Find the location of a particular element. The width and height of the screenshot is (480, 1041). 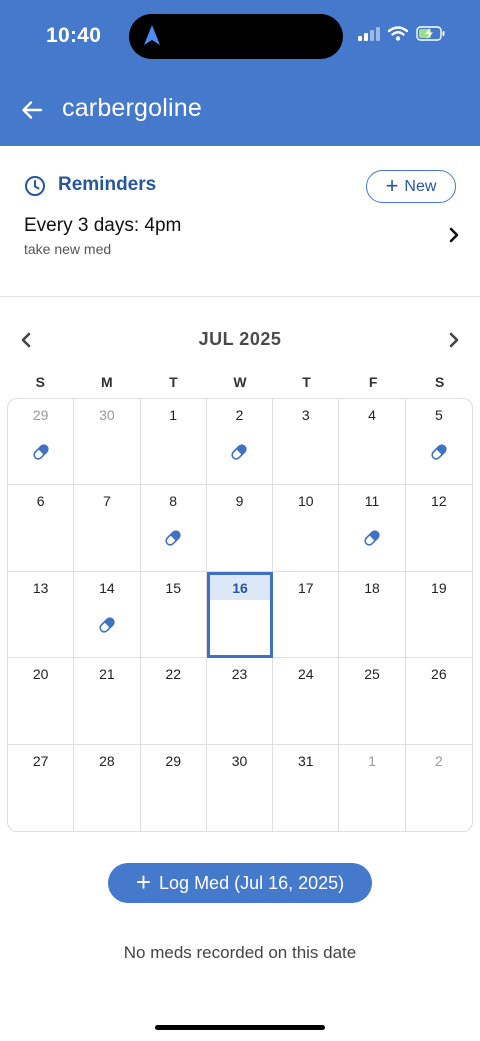

day-number: 28 is located at coordinates (107, 760).